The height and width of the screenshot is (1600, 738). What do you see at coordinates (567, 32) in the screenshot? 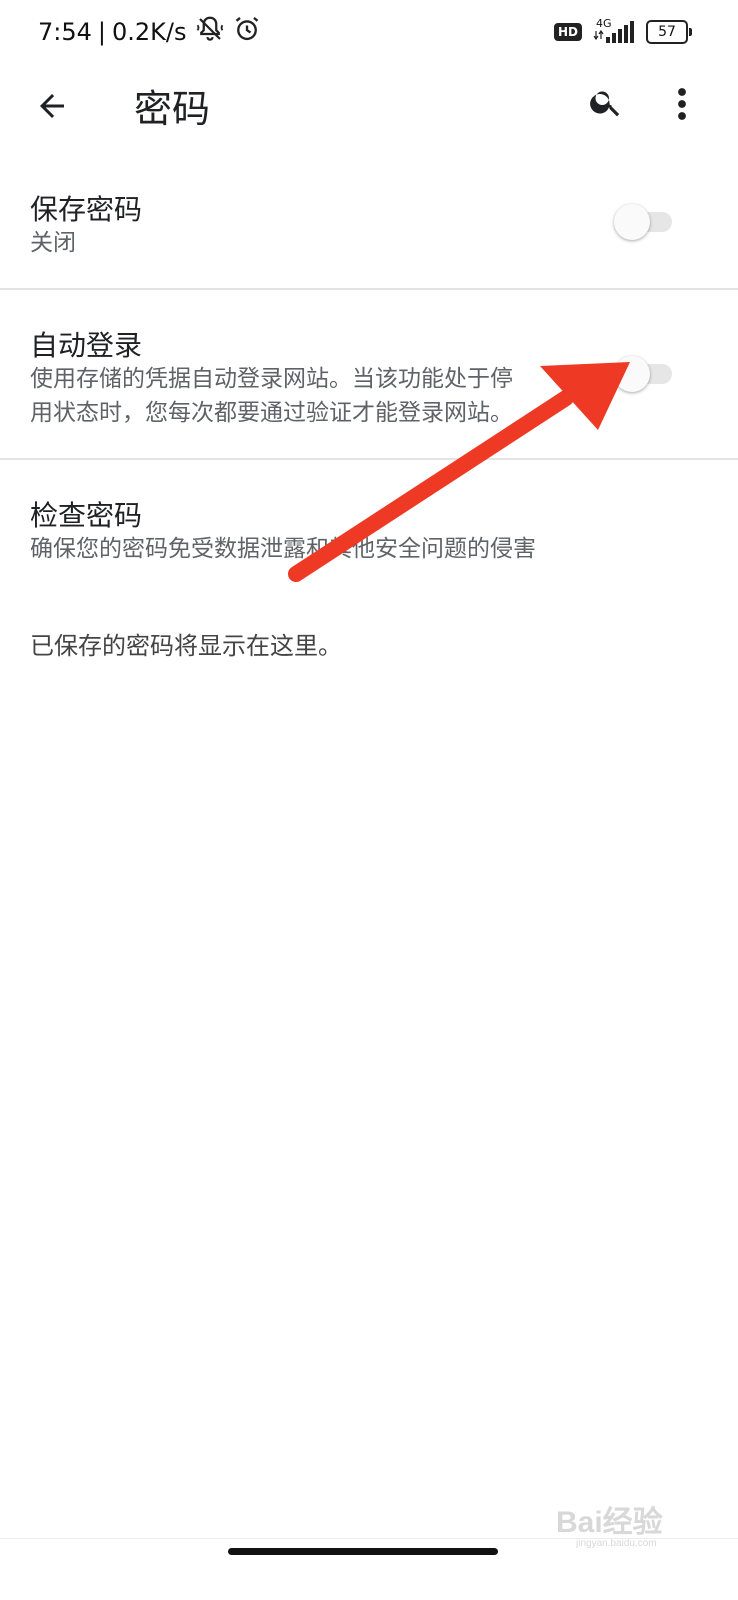
I see `hd-badge: HD` at bounding box center [567, 32].